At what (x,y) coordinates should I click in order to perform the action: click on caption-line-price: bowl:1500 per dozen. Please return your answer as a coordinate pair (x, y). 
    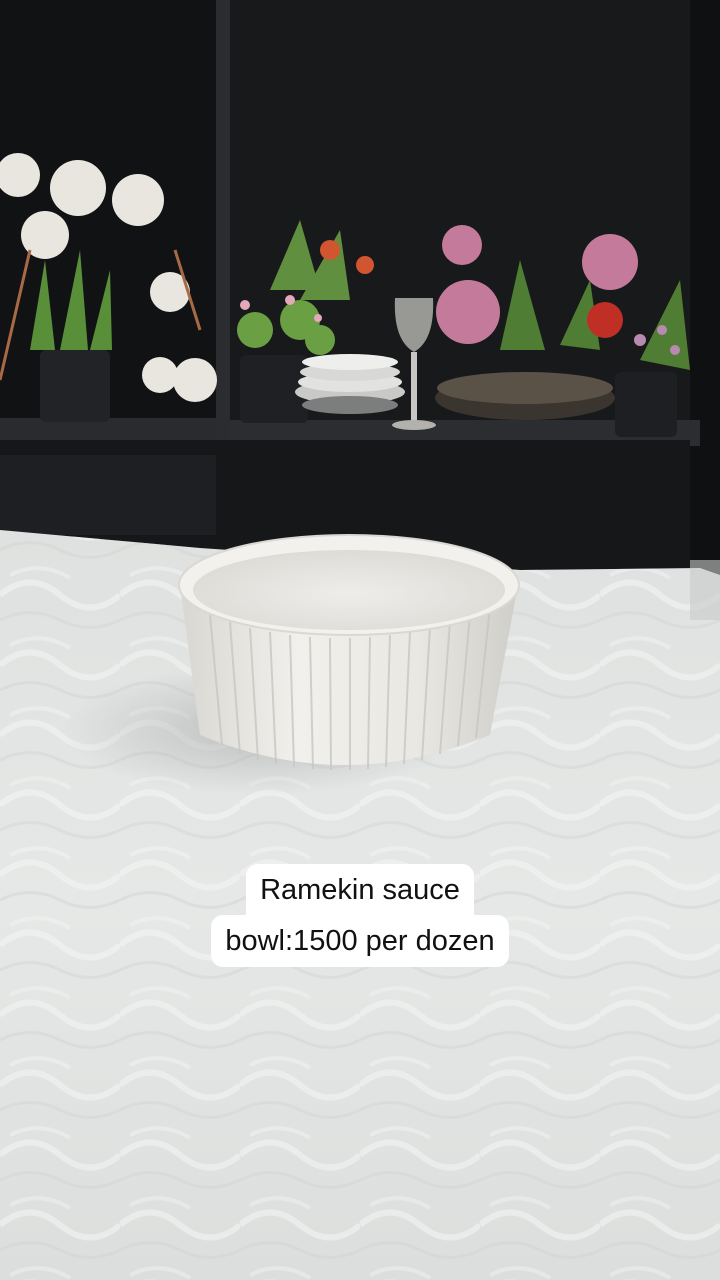
    Looking at the image, I should click on (360, 941).